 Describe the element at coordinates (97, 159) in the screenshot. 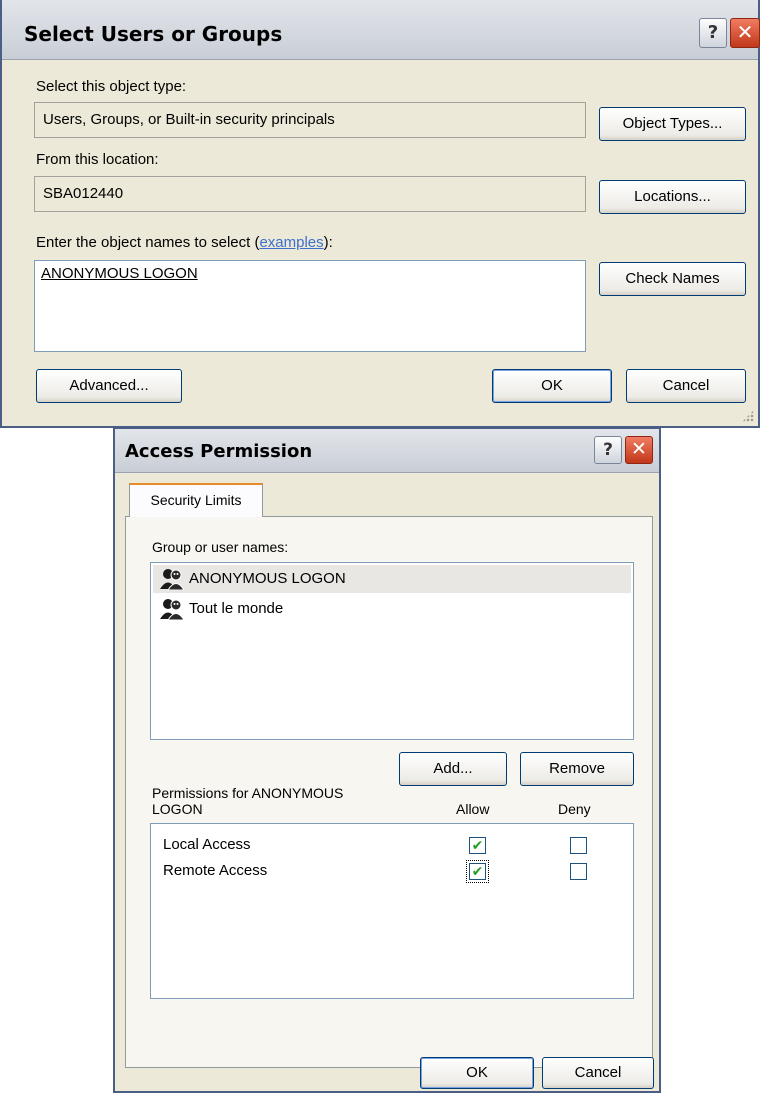

I see `location-label: From this location:` at that location.